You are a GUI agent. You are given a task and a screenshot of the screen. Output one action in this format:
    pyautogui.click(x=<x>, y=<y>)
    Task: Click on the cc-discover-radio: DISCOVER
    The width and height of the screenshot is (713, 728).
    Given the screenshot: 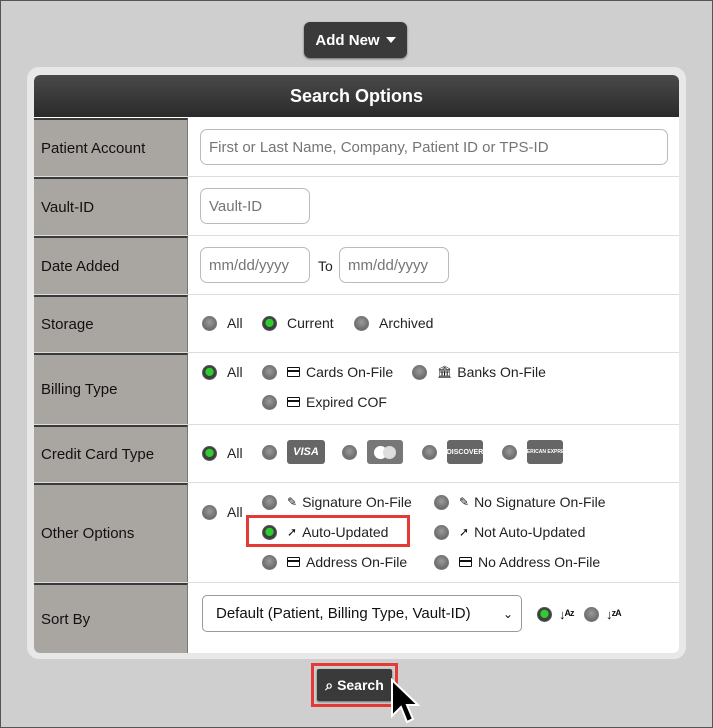 What is the action you would take?
    pyautogui.click(x=452, y=452)
    